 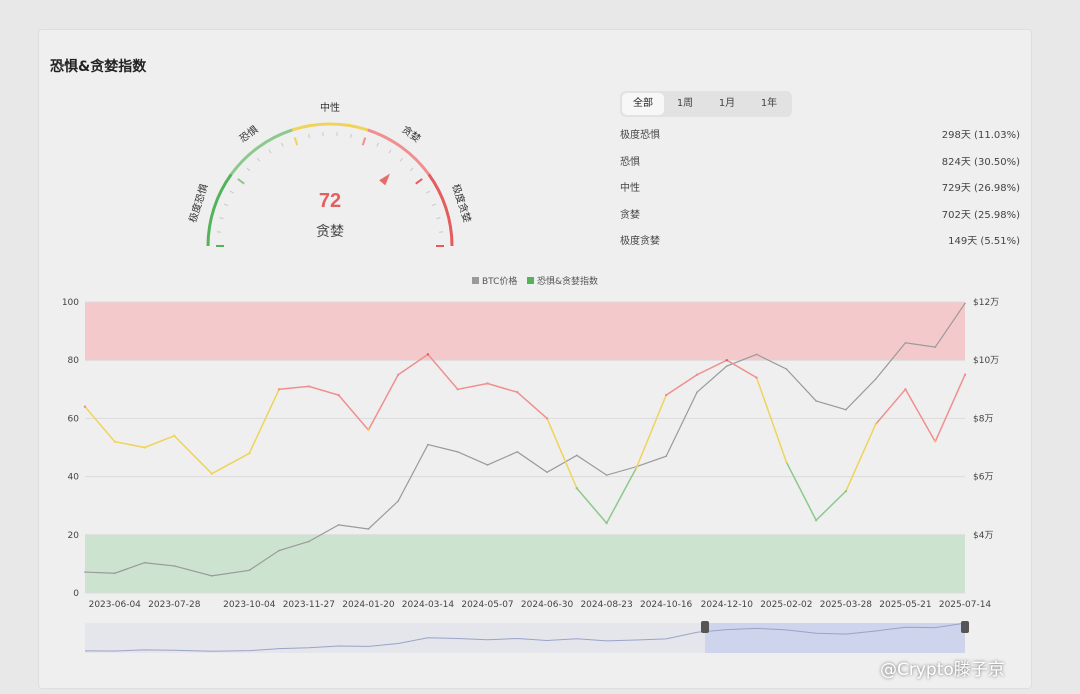 I want to click on x-tick-label: 2024-01-20, so click(x=368, y=605).